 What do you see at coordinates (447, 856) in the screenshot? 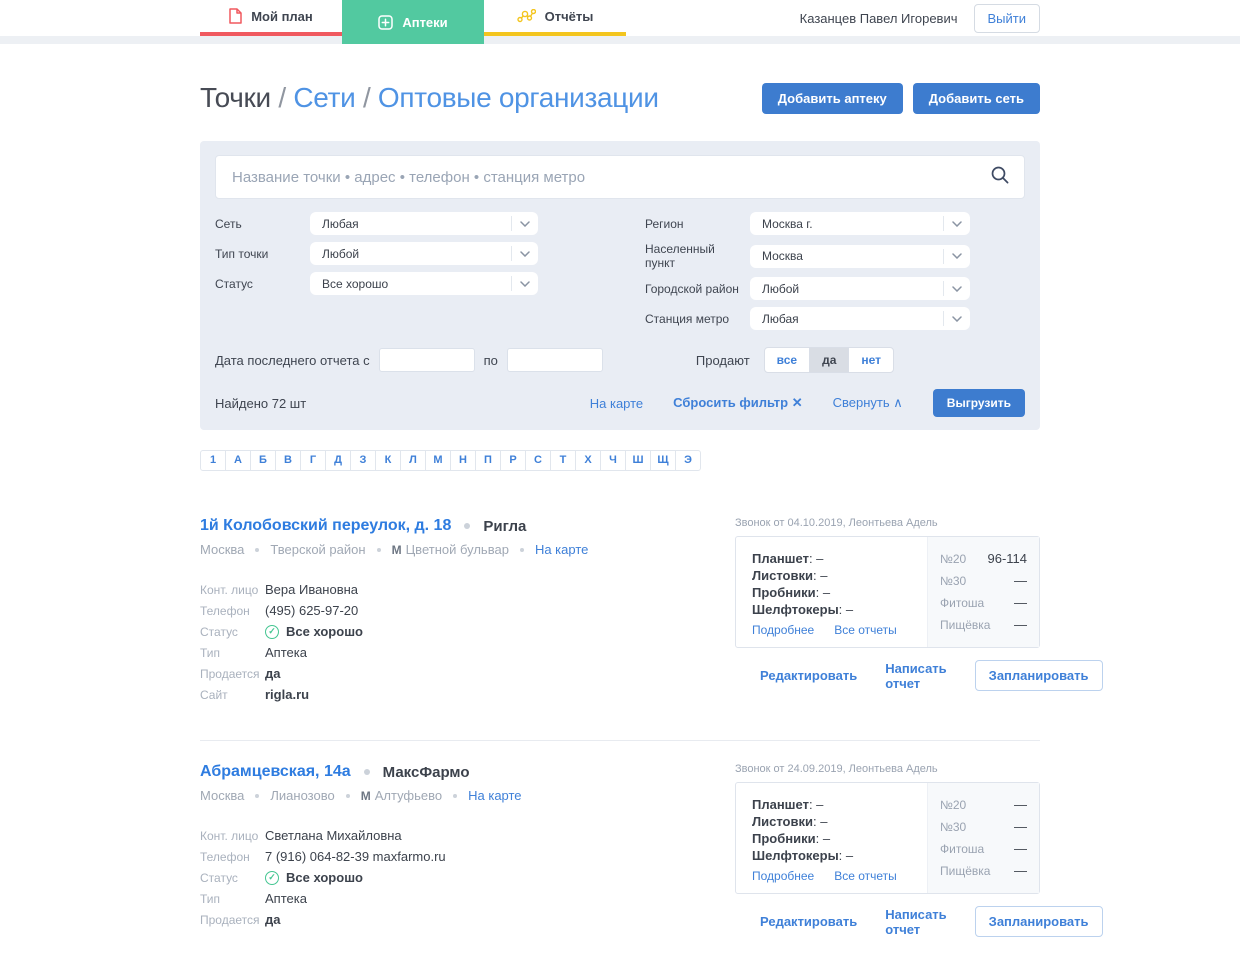
I see `field-row: Телефон 7 (916) 064-82-39 maxfarmo.ru` at bounding box center [447, 856].